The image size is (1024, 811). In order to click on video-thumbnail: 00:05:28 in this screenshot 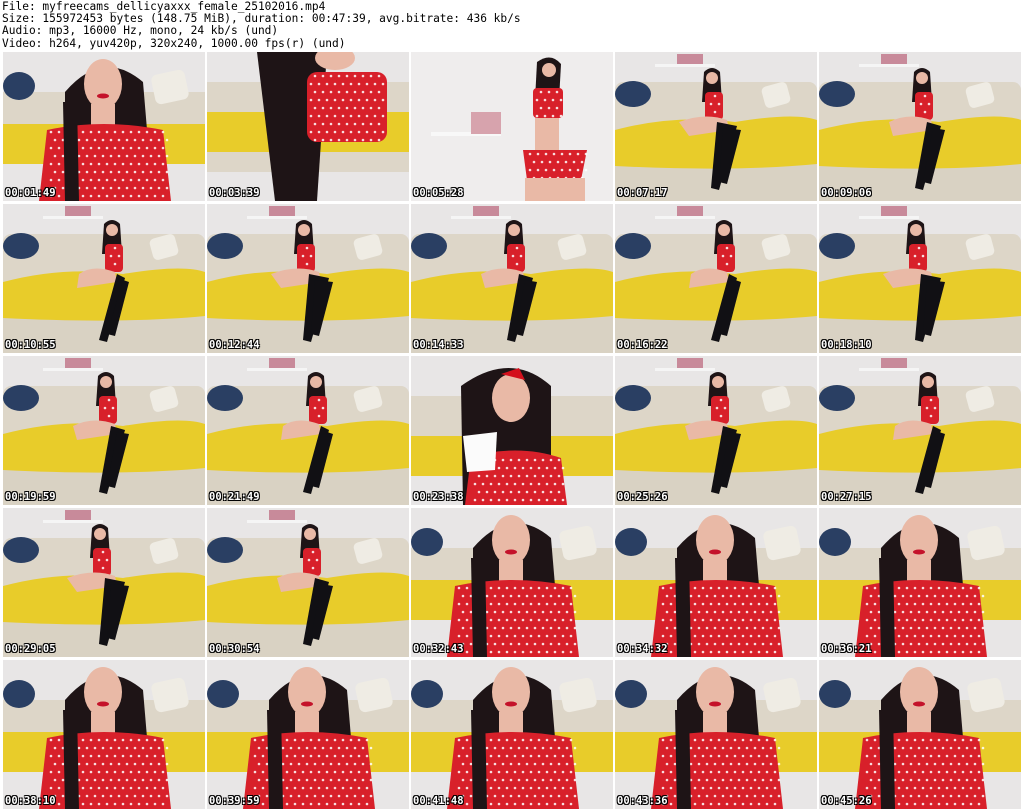, I will do `click(512, 126)`.